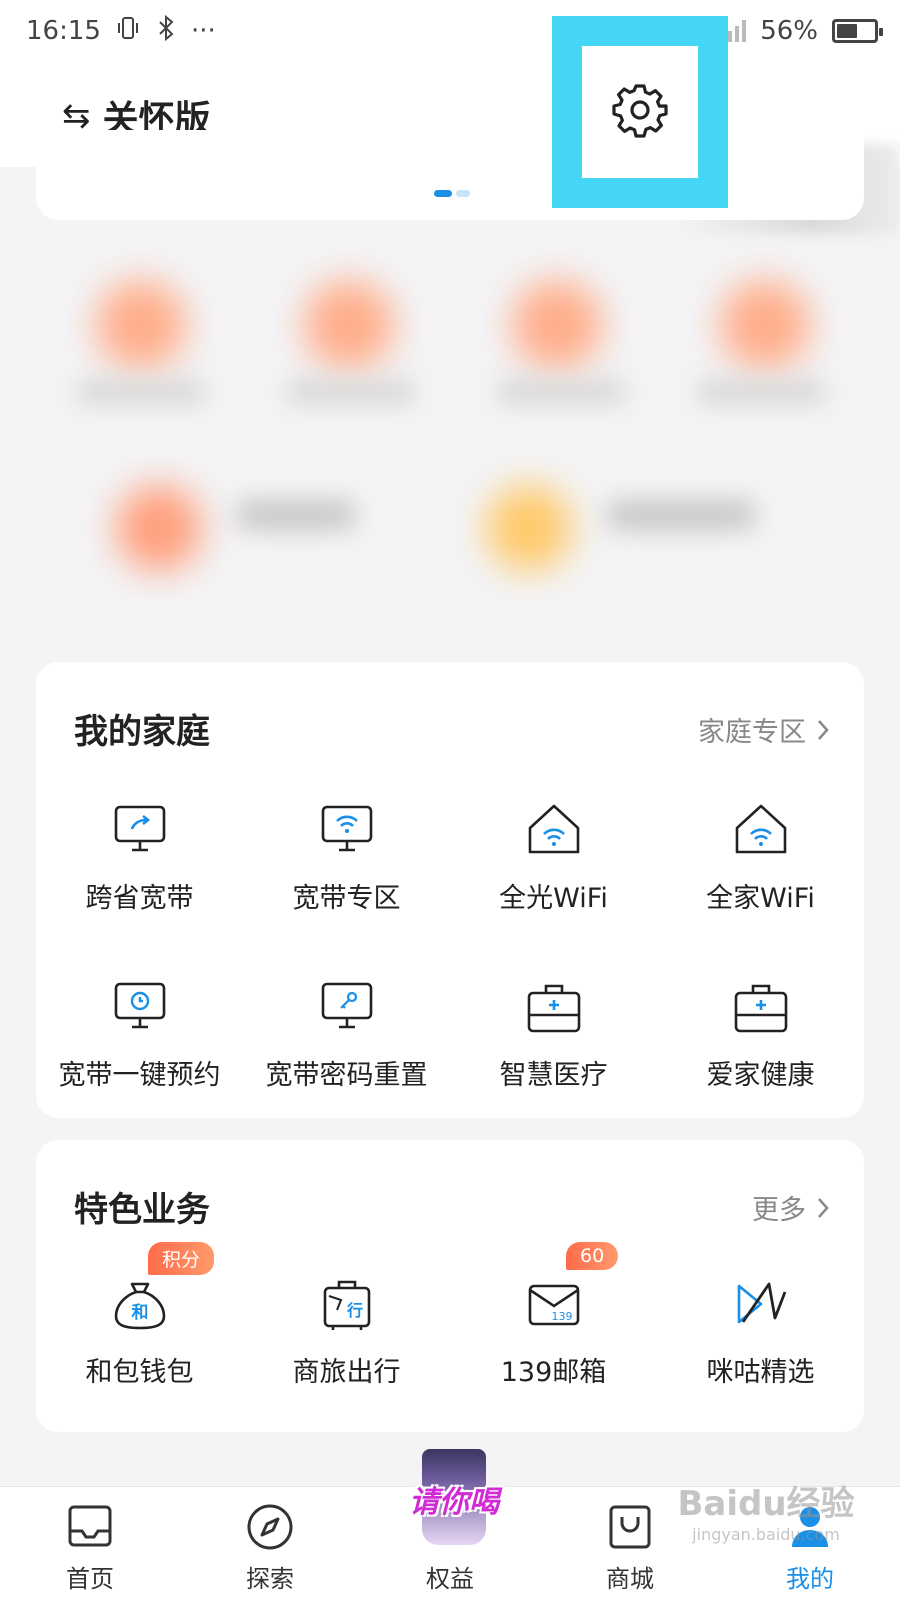 This screenshot has height=1600, width=900. Describe the element at coordinates (760, 1033) in the screenshot. I see `family-item-home-health: 爱家健康` at that location.